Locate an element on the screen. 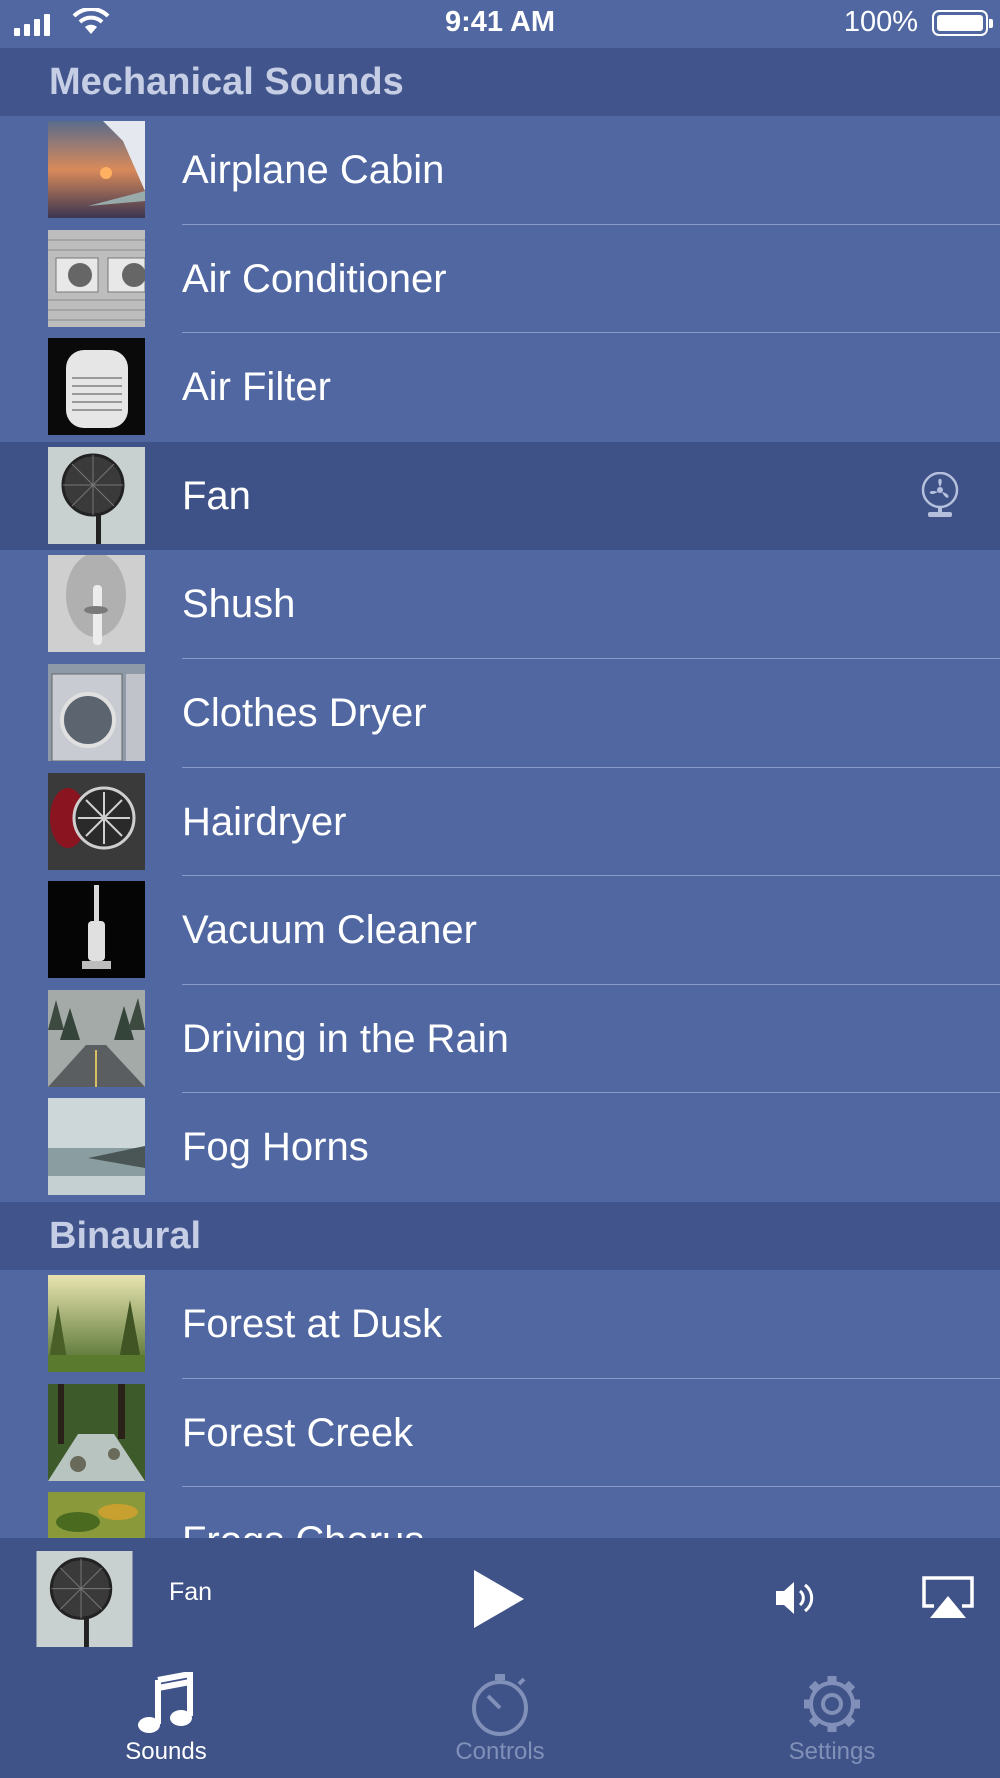  sound-row-air-filter: Air Filter is located at coordinates (500, 387).